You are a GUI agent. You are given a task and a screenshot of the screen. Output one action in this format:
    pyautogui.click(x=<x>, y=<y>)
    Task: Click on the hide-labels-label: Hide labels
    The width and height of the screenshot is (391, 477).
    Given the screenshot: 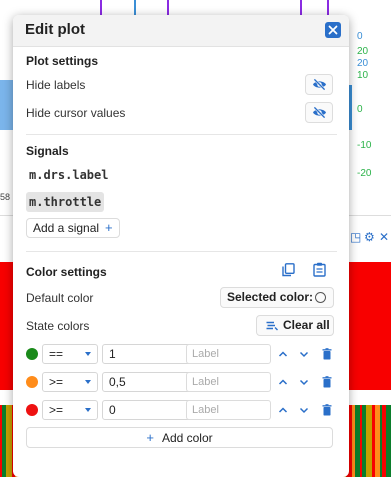 What is the action you would take?
    pyautogui.click(x=56, y=85)
    